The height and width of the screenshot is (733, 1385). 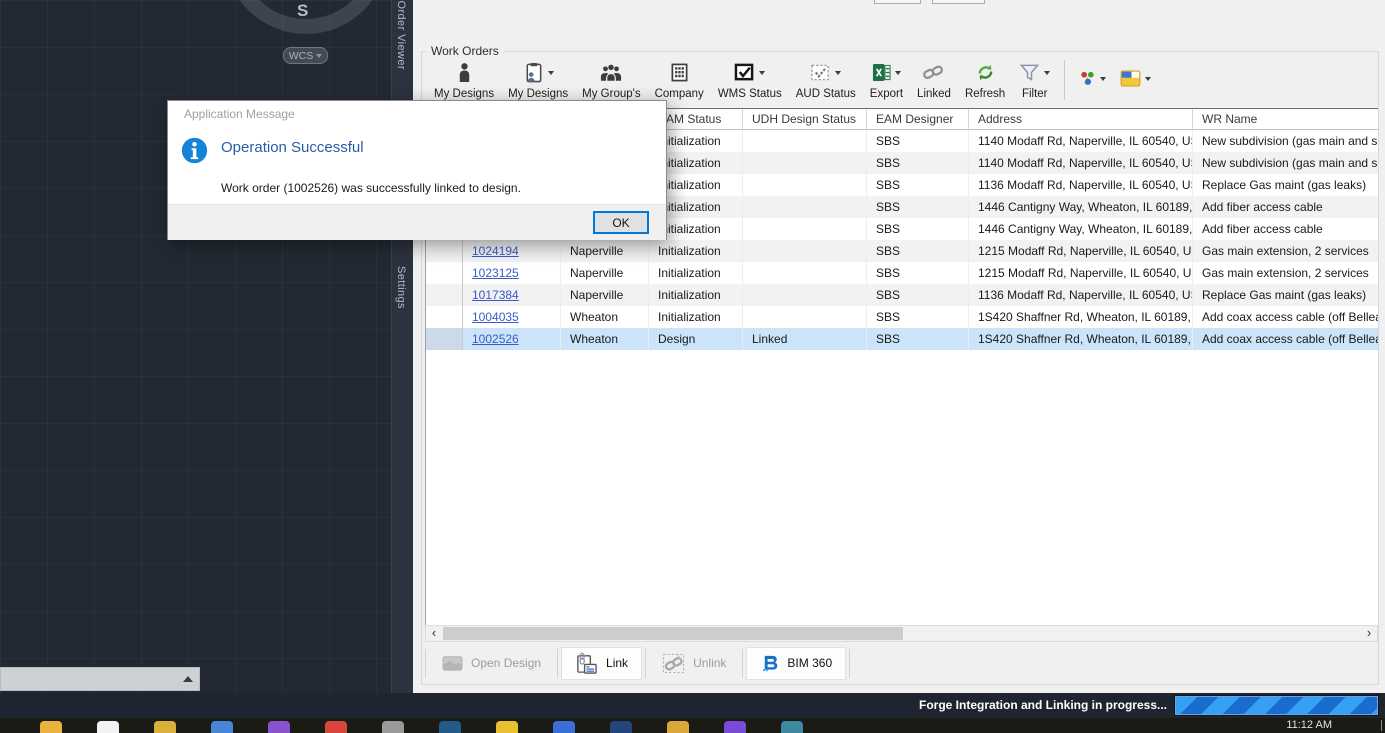 What do you see at coordinates (611, 72) in the screenshot?
I see `people-group-icon` at bounding box center [611, 72].